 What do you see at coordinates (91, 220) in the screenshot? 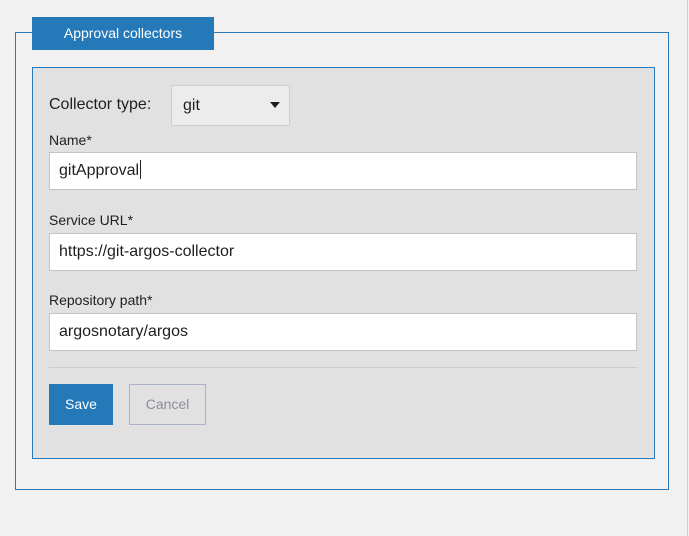
I see `service-url-label: Service URL*` at bounding box center [91, 220].